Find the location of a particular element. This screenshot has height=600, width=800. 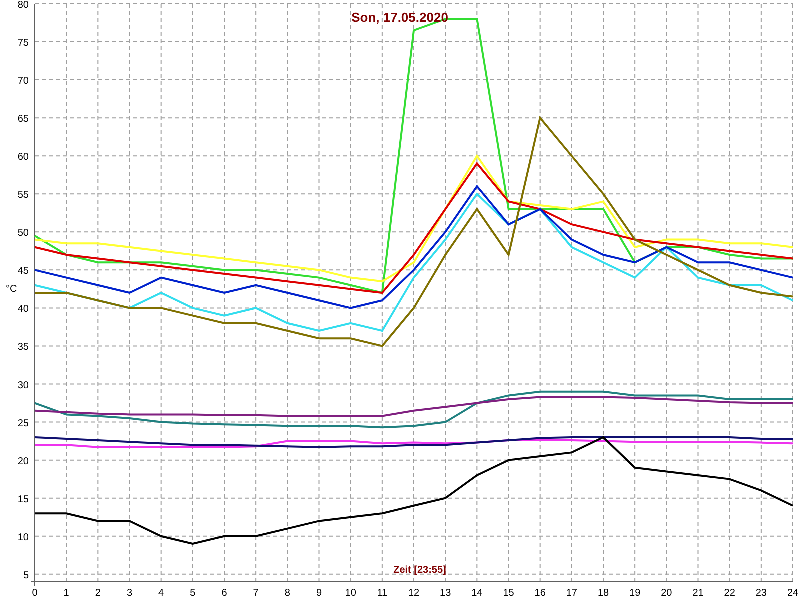

x-tick-label: 10 is located at coordinates (350, 593).